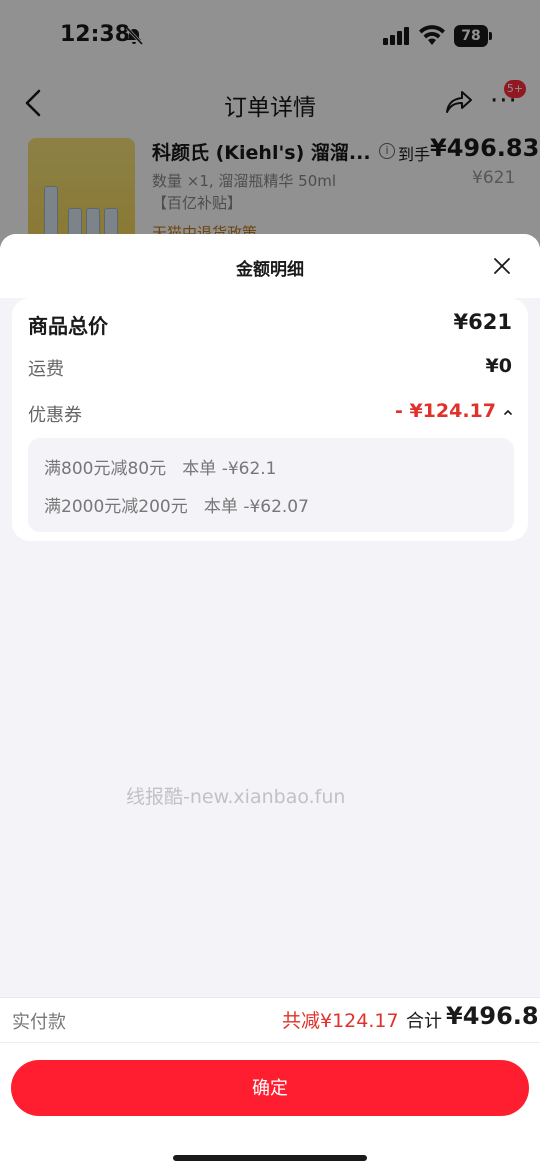 The width and height of the screenshot is (540, 1170). Describe the element at coordinates (482, 322) in the screenshot. I see `goods-total-value: ¥621` at that location.